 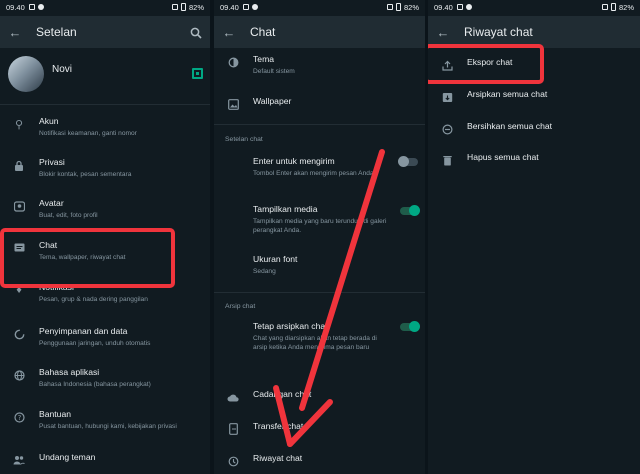 What do you see at coordinates (233, 397) in the screenshot?
I see `cloud-upload-icon` at bounding box center [233, 397].